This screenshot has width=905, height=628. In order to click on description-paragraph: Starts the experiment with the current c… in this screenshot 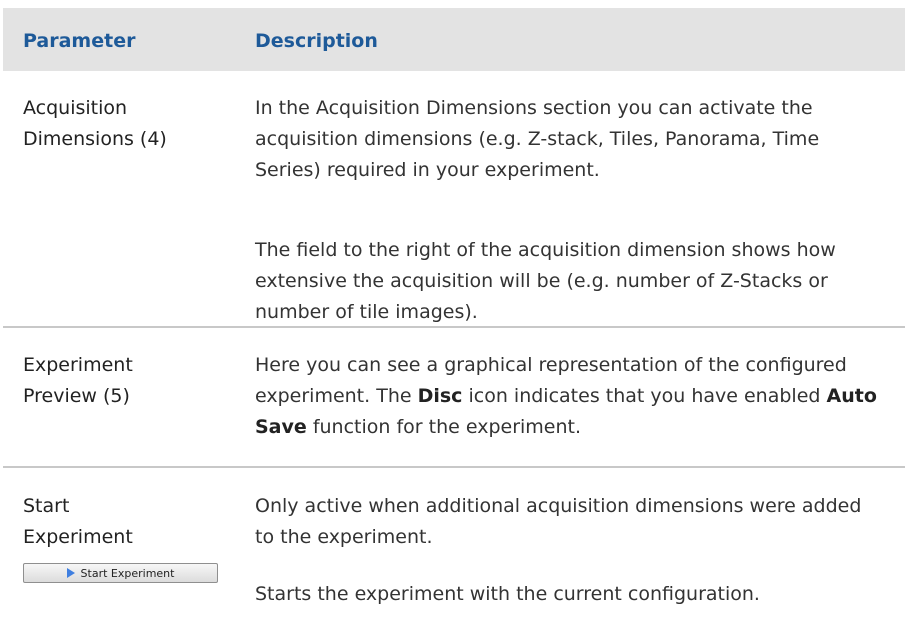, I will do `click(507, 594)`.